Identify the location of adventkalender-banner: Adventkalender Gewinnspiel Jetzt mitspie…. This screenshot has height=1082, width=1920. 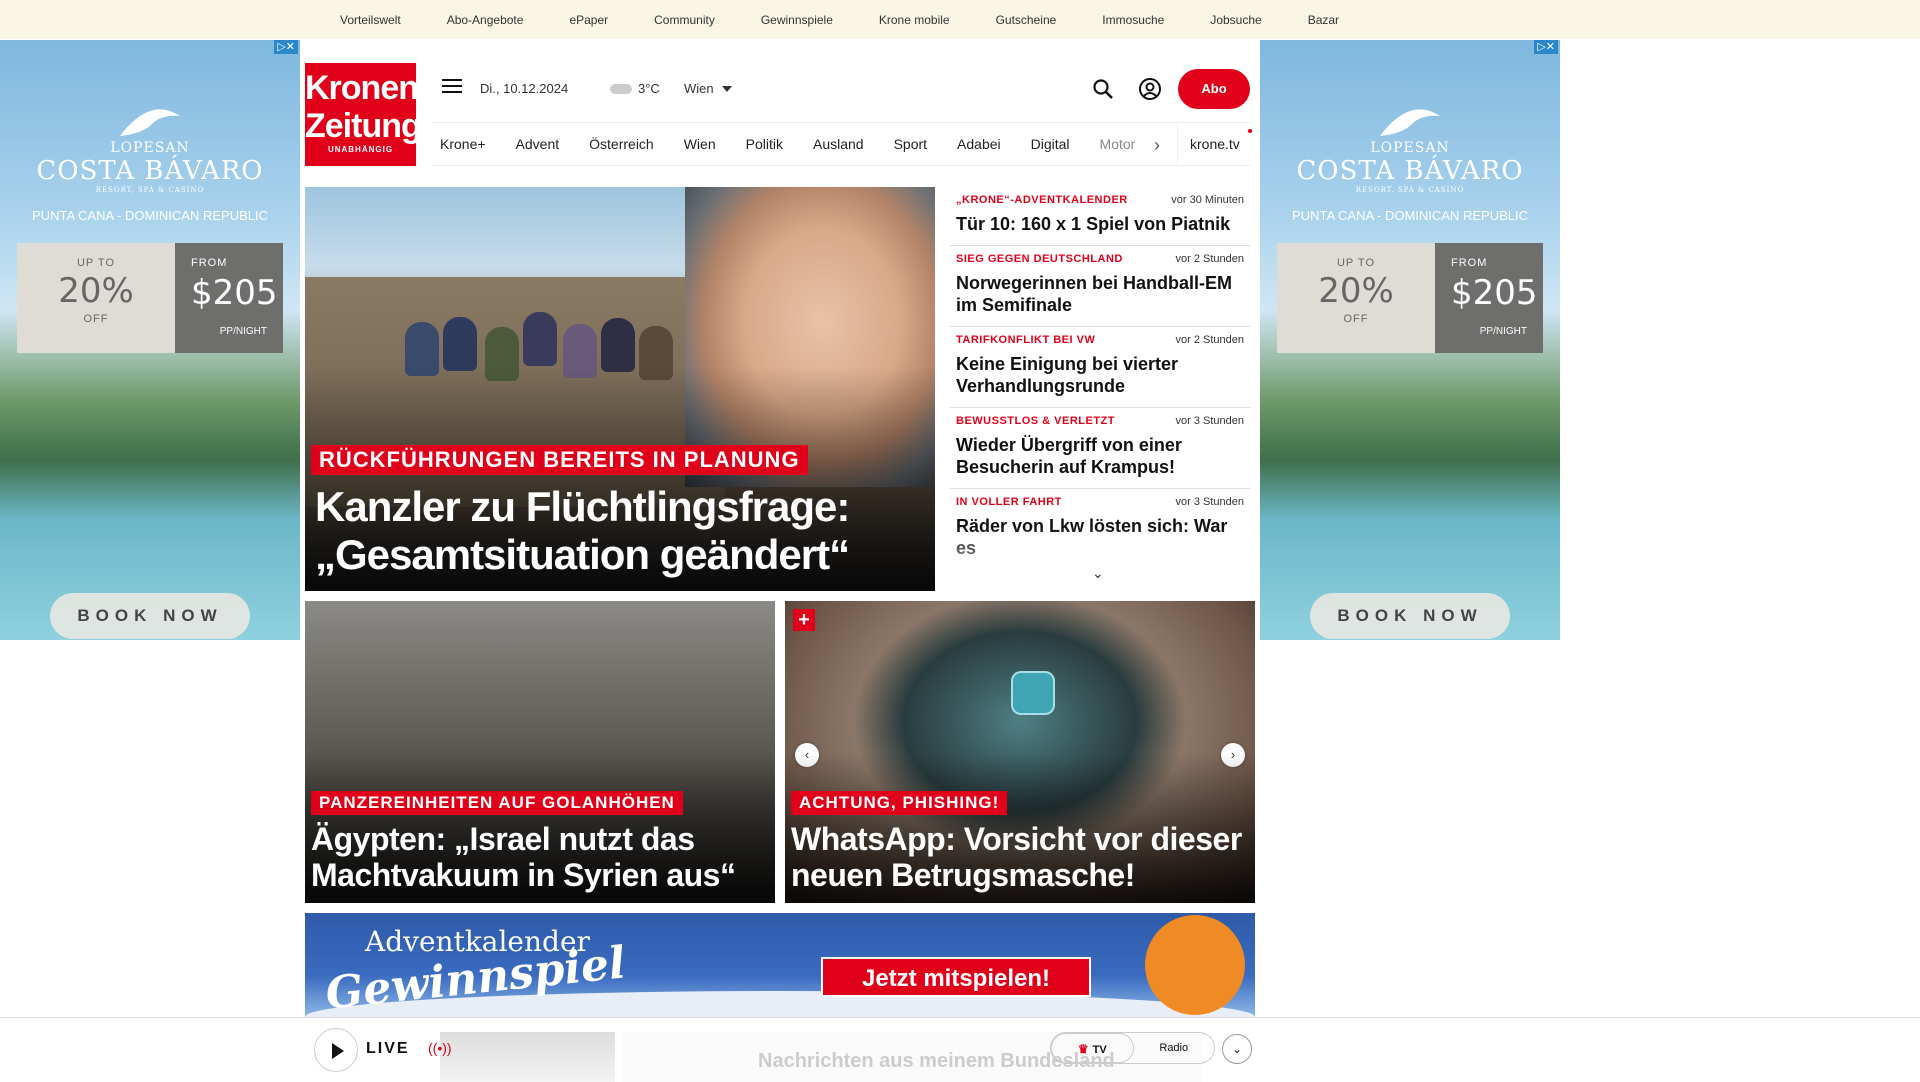
(780, 965).